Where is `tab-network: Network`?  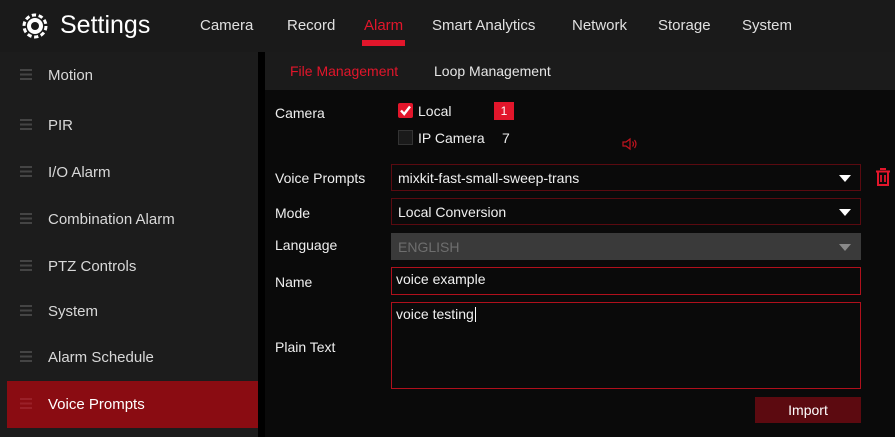 tab-network: Network is located at coordinates (599, 25).